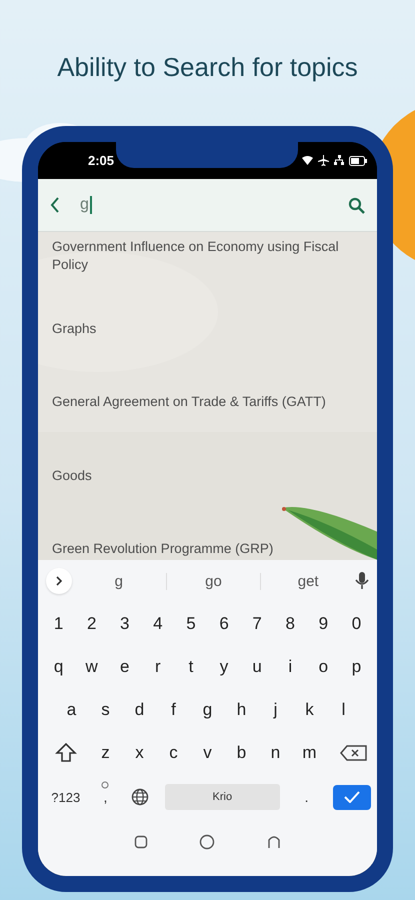  What do you see at coordinates (105, 709) in the screenshot?
I see `keyboard-key: s` at bounding box center [105, 709].